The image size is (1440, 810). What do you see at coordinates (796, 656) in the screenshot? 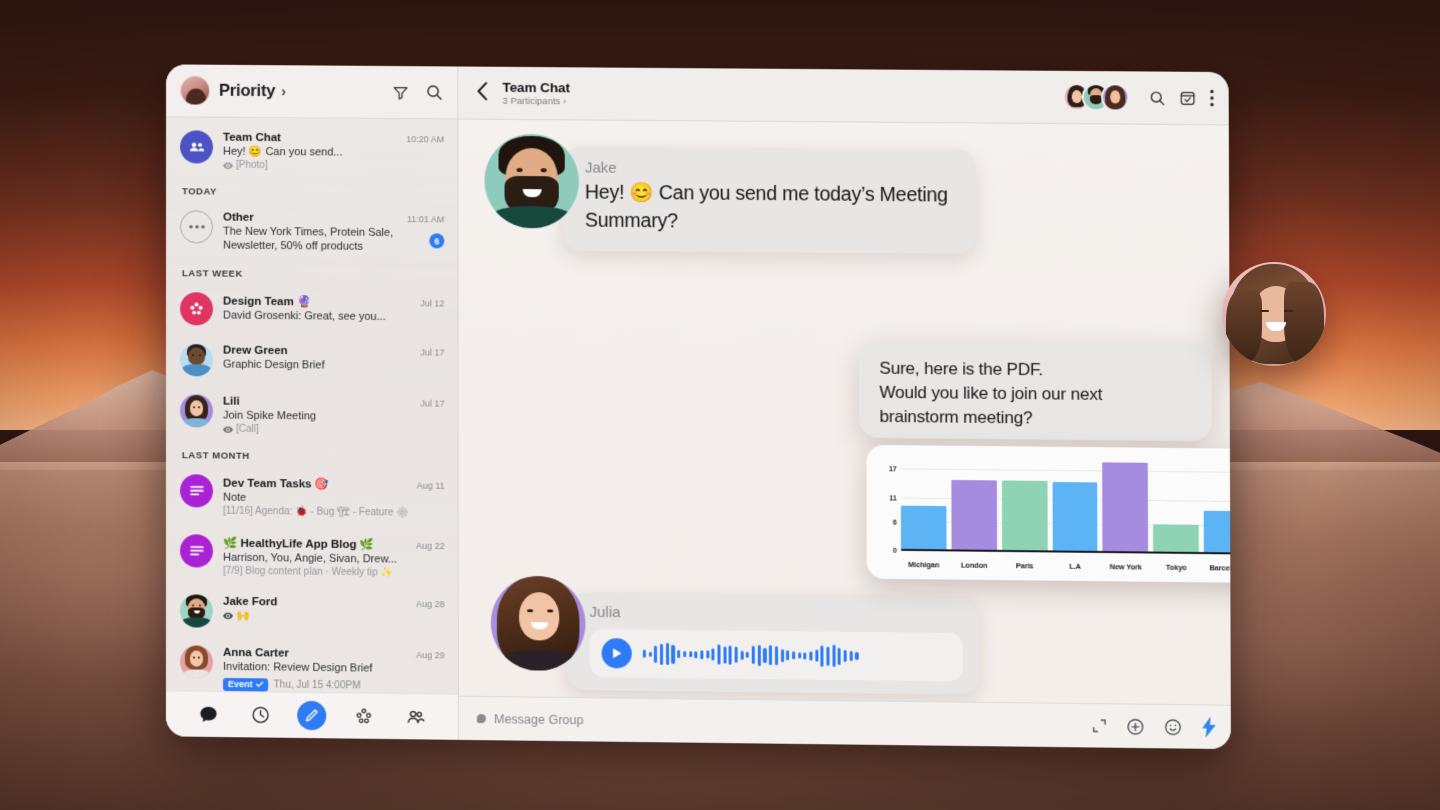
I see `waveform` at bounding box center [796, 656].